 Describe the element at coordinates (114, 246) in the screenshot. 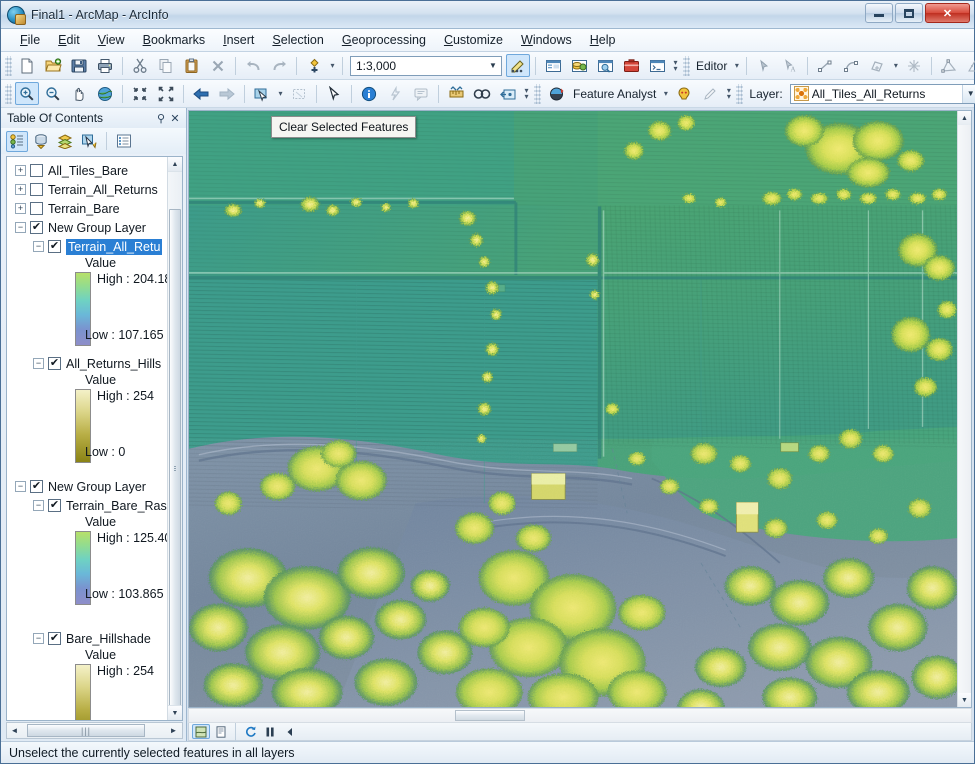

I see `layer-name: Terrain_All_Retu` at that location.